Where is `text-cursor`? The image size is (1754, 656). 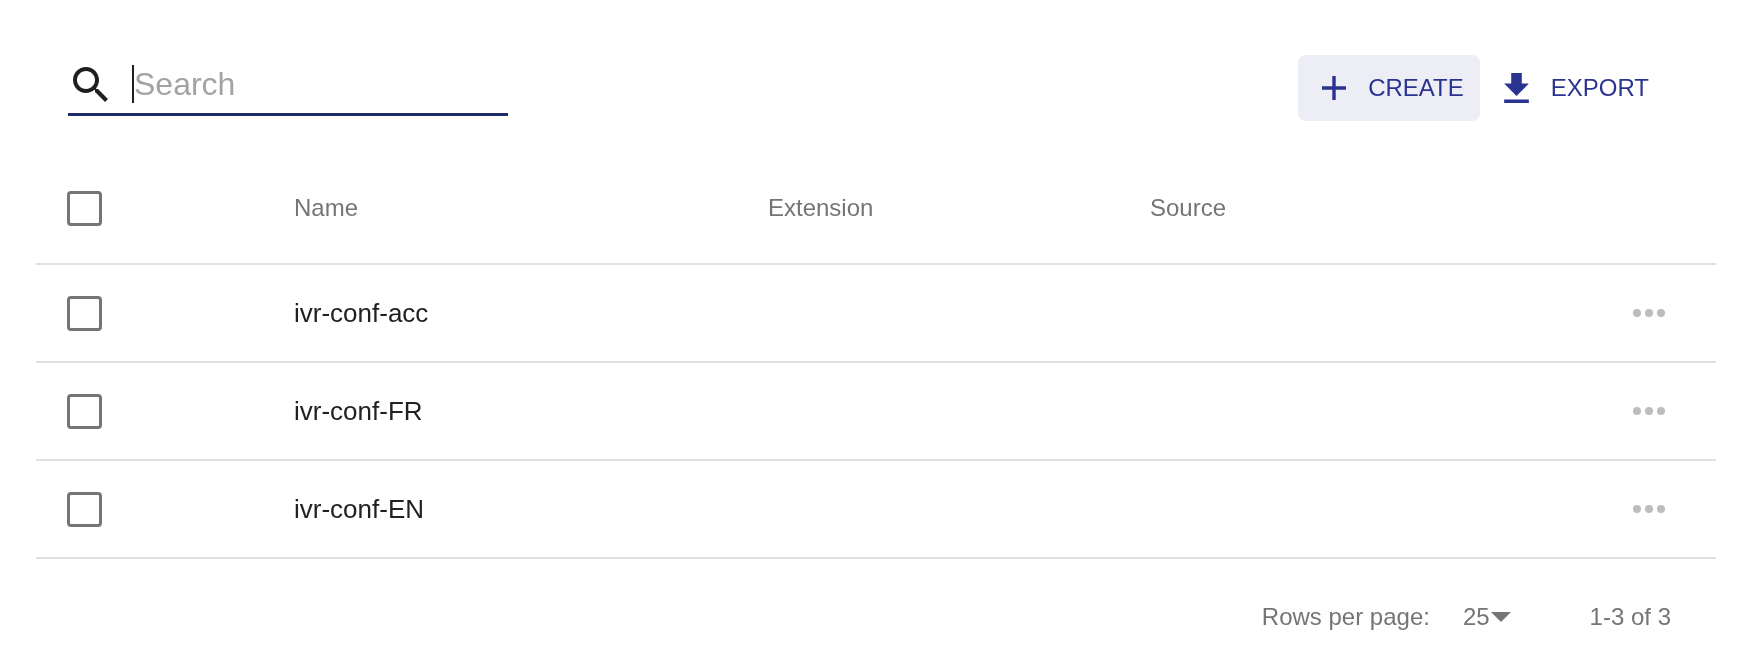
text-cursor is located at coordinates (133, 84).